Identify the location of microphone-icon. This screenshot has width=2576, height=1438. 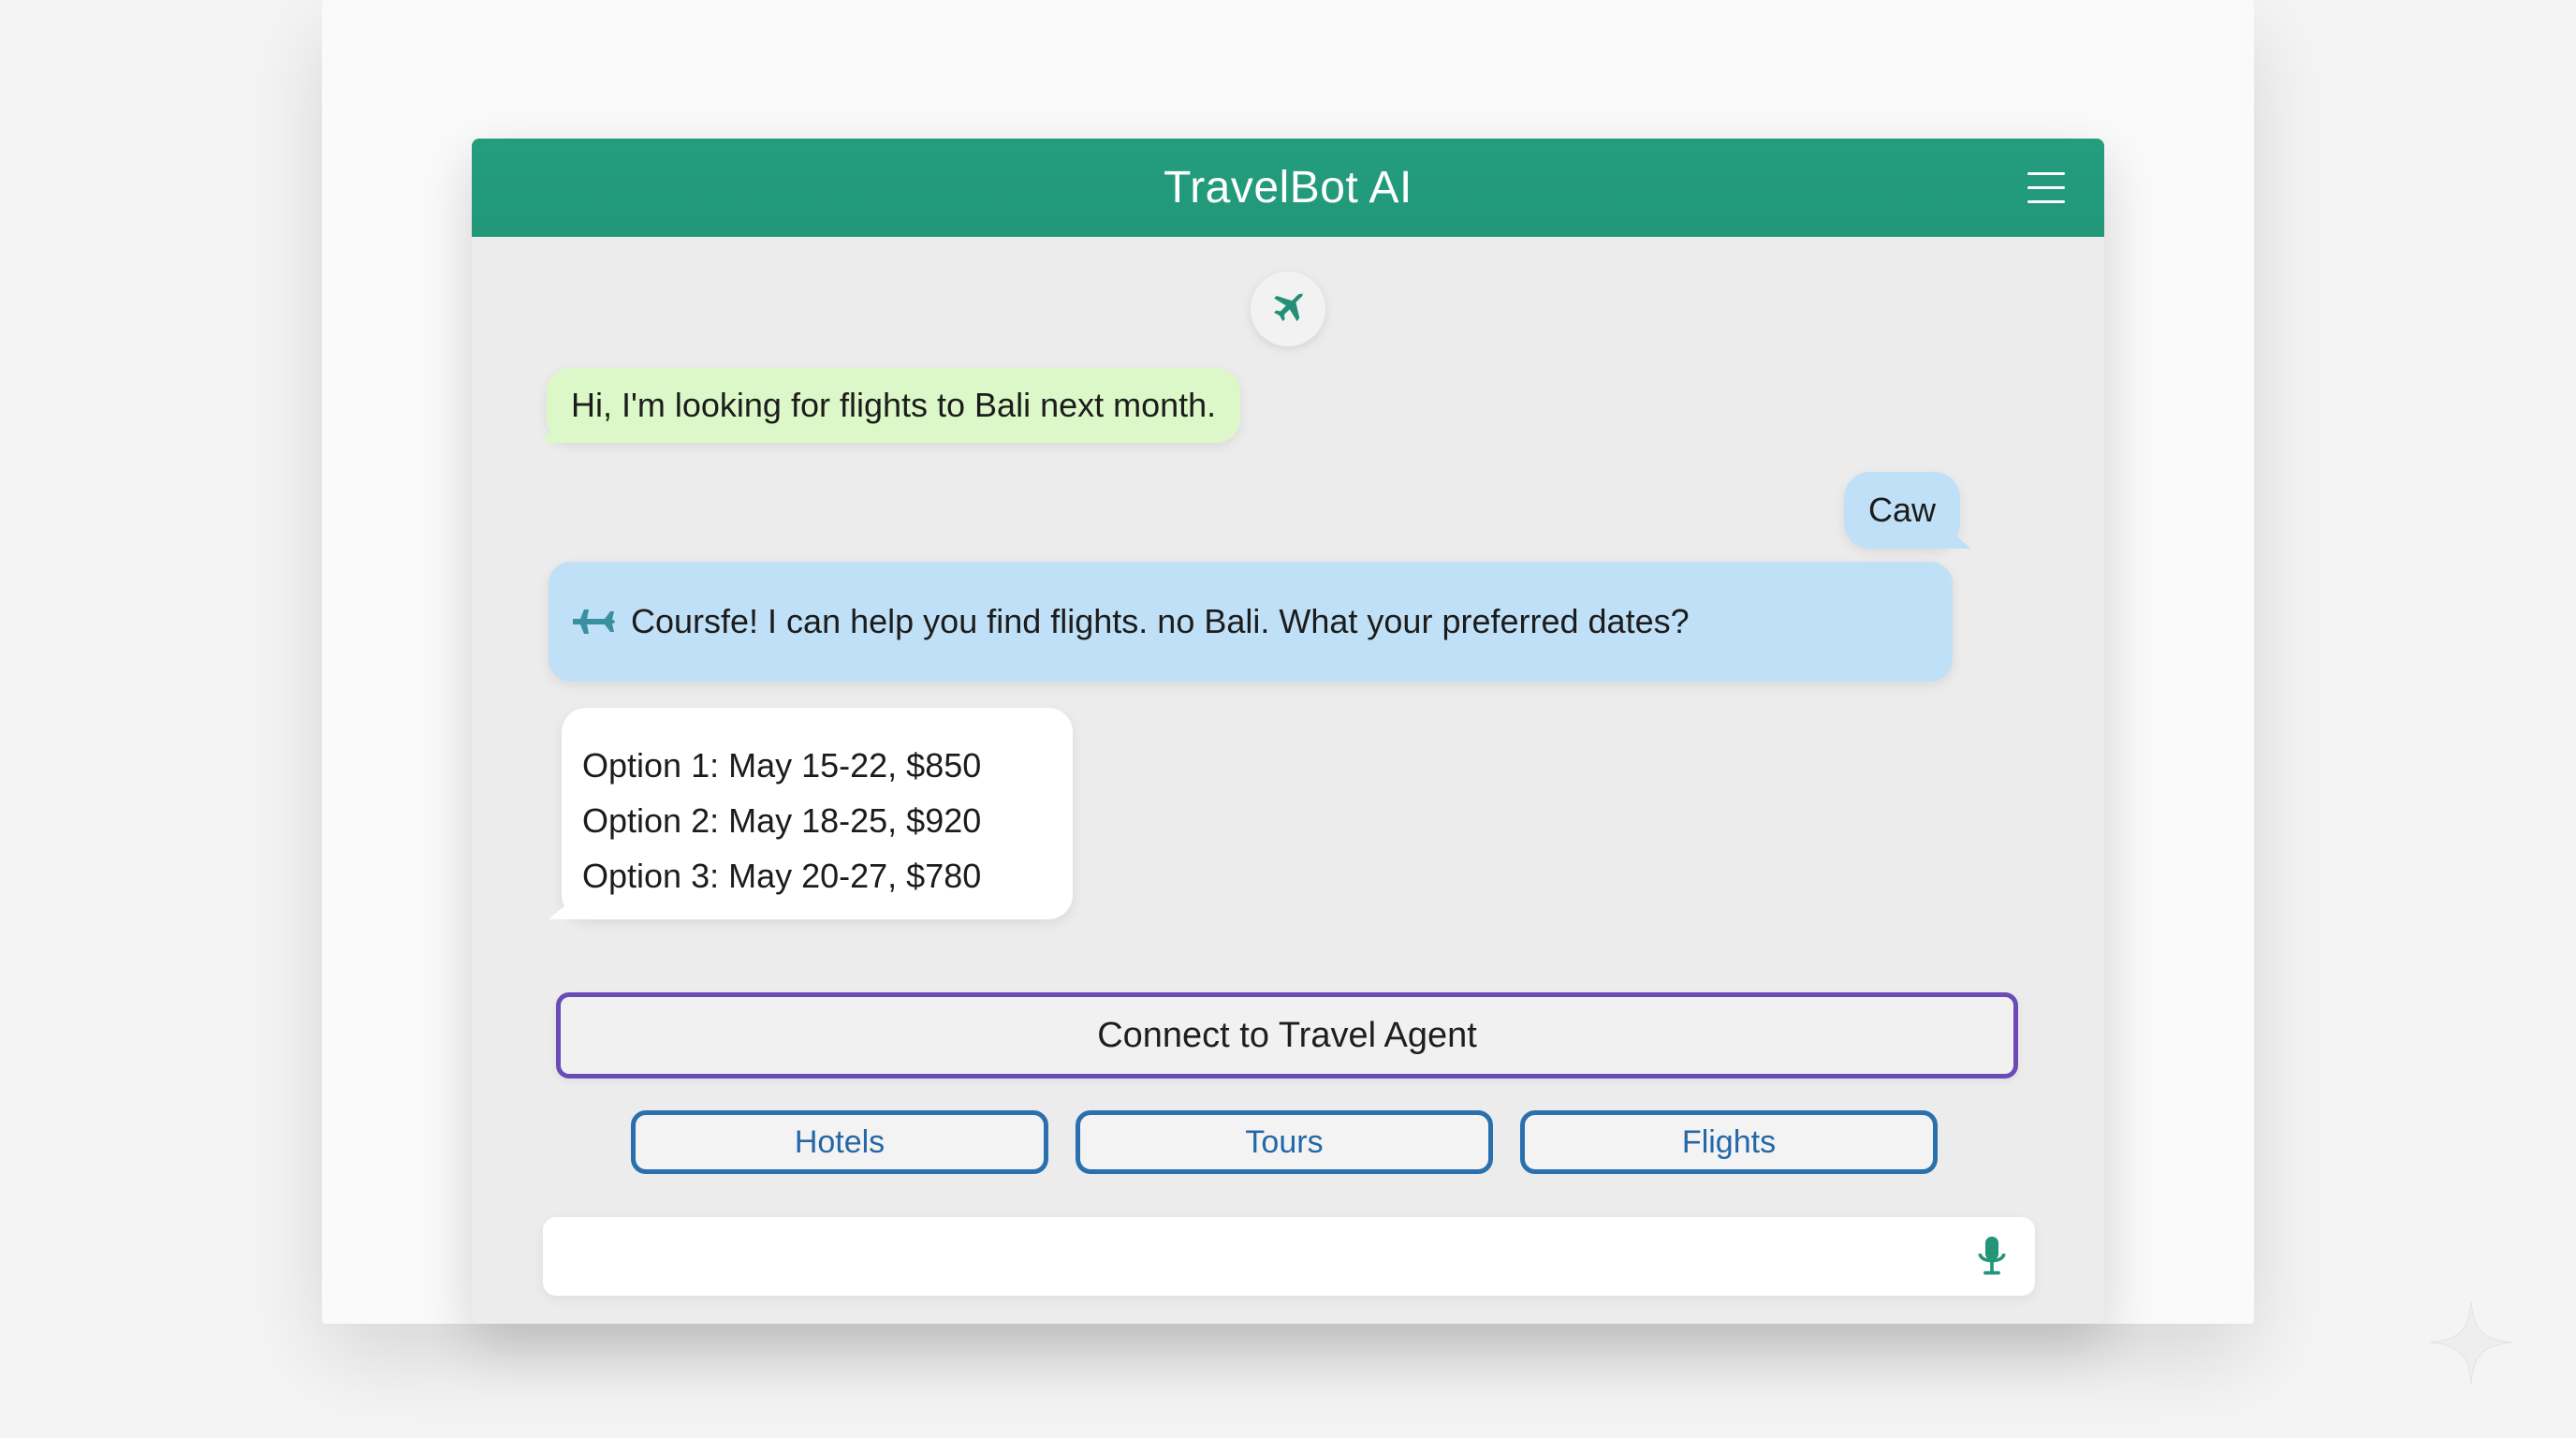
(1992, 1256).